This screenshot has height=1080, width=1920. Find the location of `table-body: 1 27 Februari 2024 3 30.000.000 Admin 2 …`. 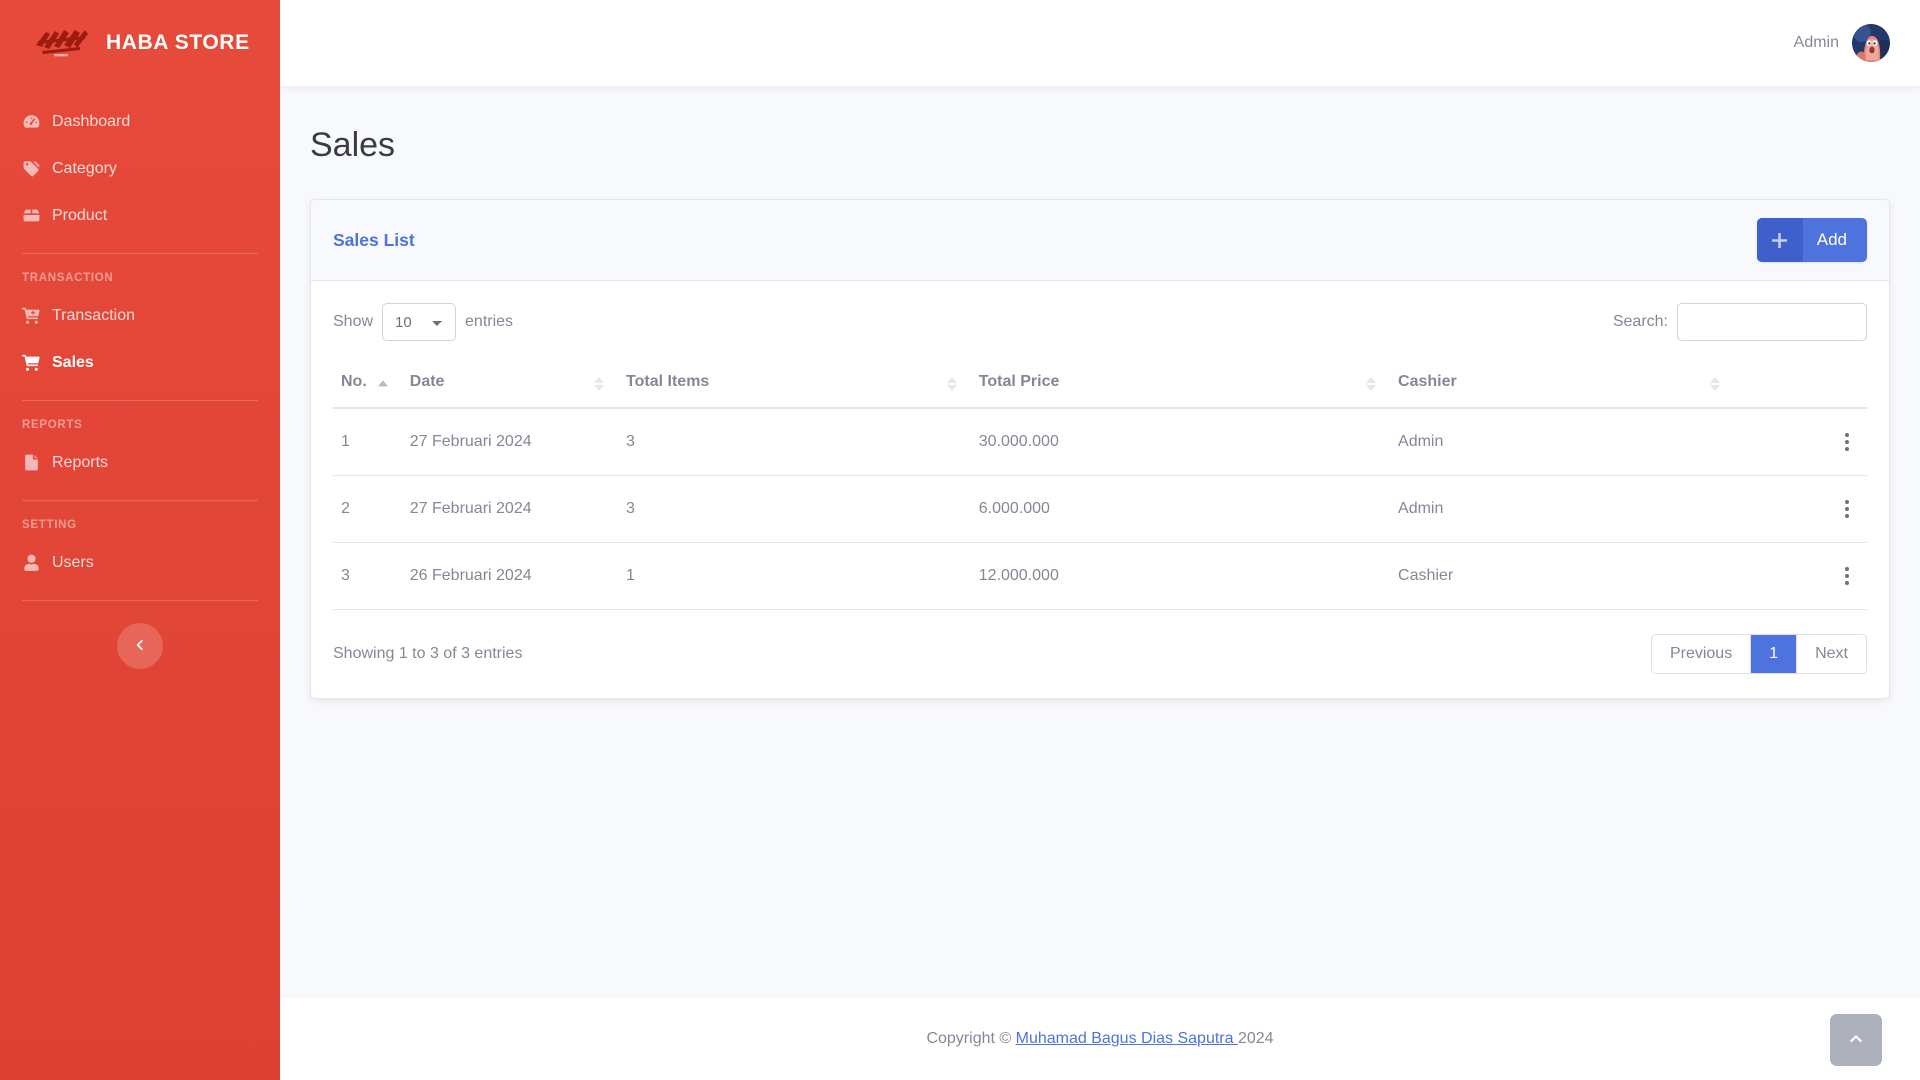

table-body: 1 27 Februari 2024 3 30.000.000 Admin 2 … is located at coordinates (1100, 509).